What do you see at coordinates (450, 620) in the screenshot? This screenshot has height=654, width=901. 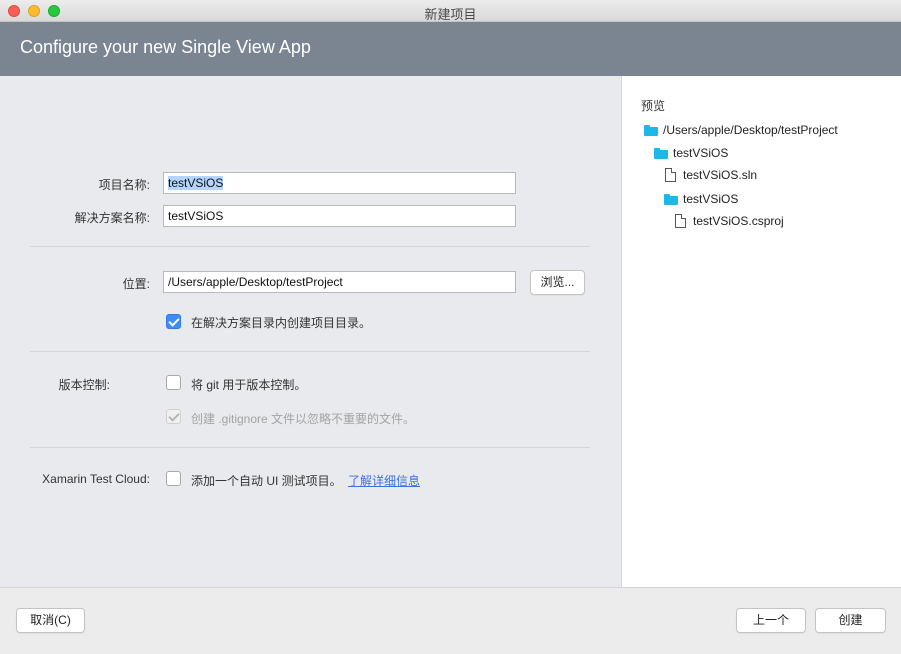 I see `dialog-footer: 取消(C) 上一个 创建` at bounding box center [450, 620].